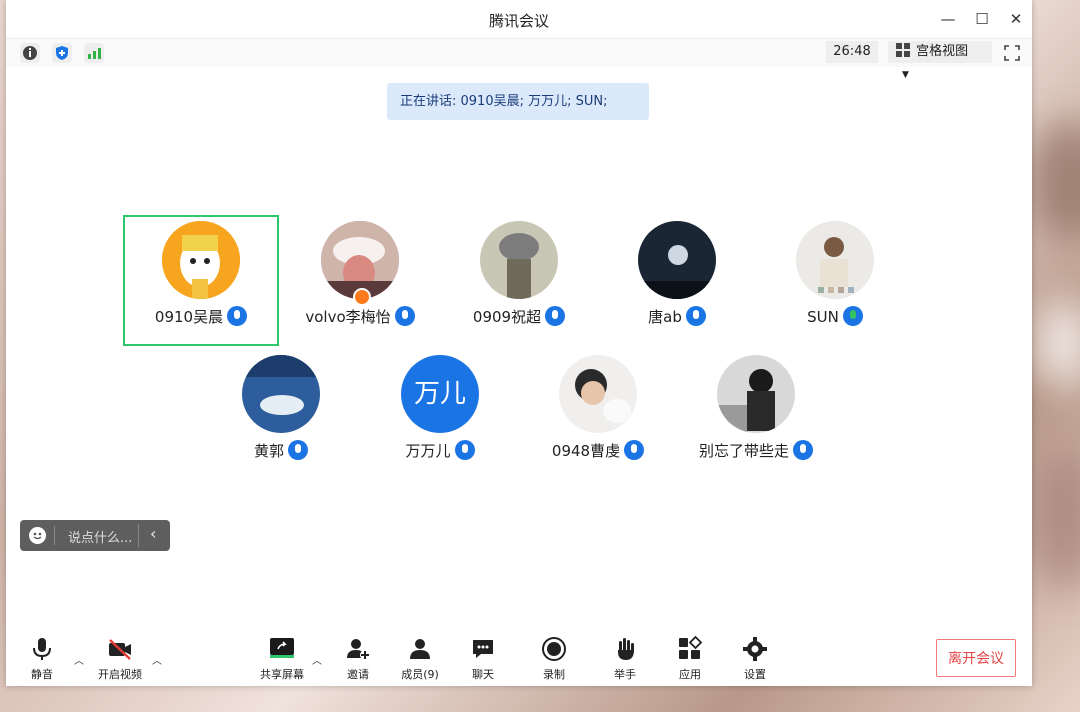 Image resolution: width=1080 pixels, height=712 pixels. Describe the element at coordinates (189, 317) in the screenshot. I see `participant-name: 0910吴晨` at that location.